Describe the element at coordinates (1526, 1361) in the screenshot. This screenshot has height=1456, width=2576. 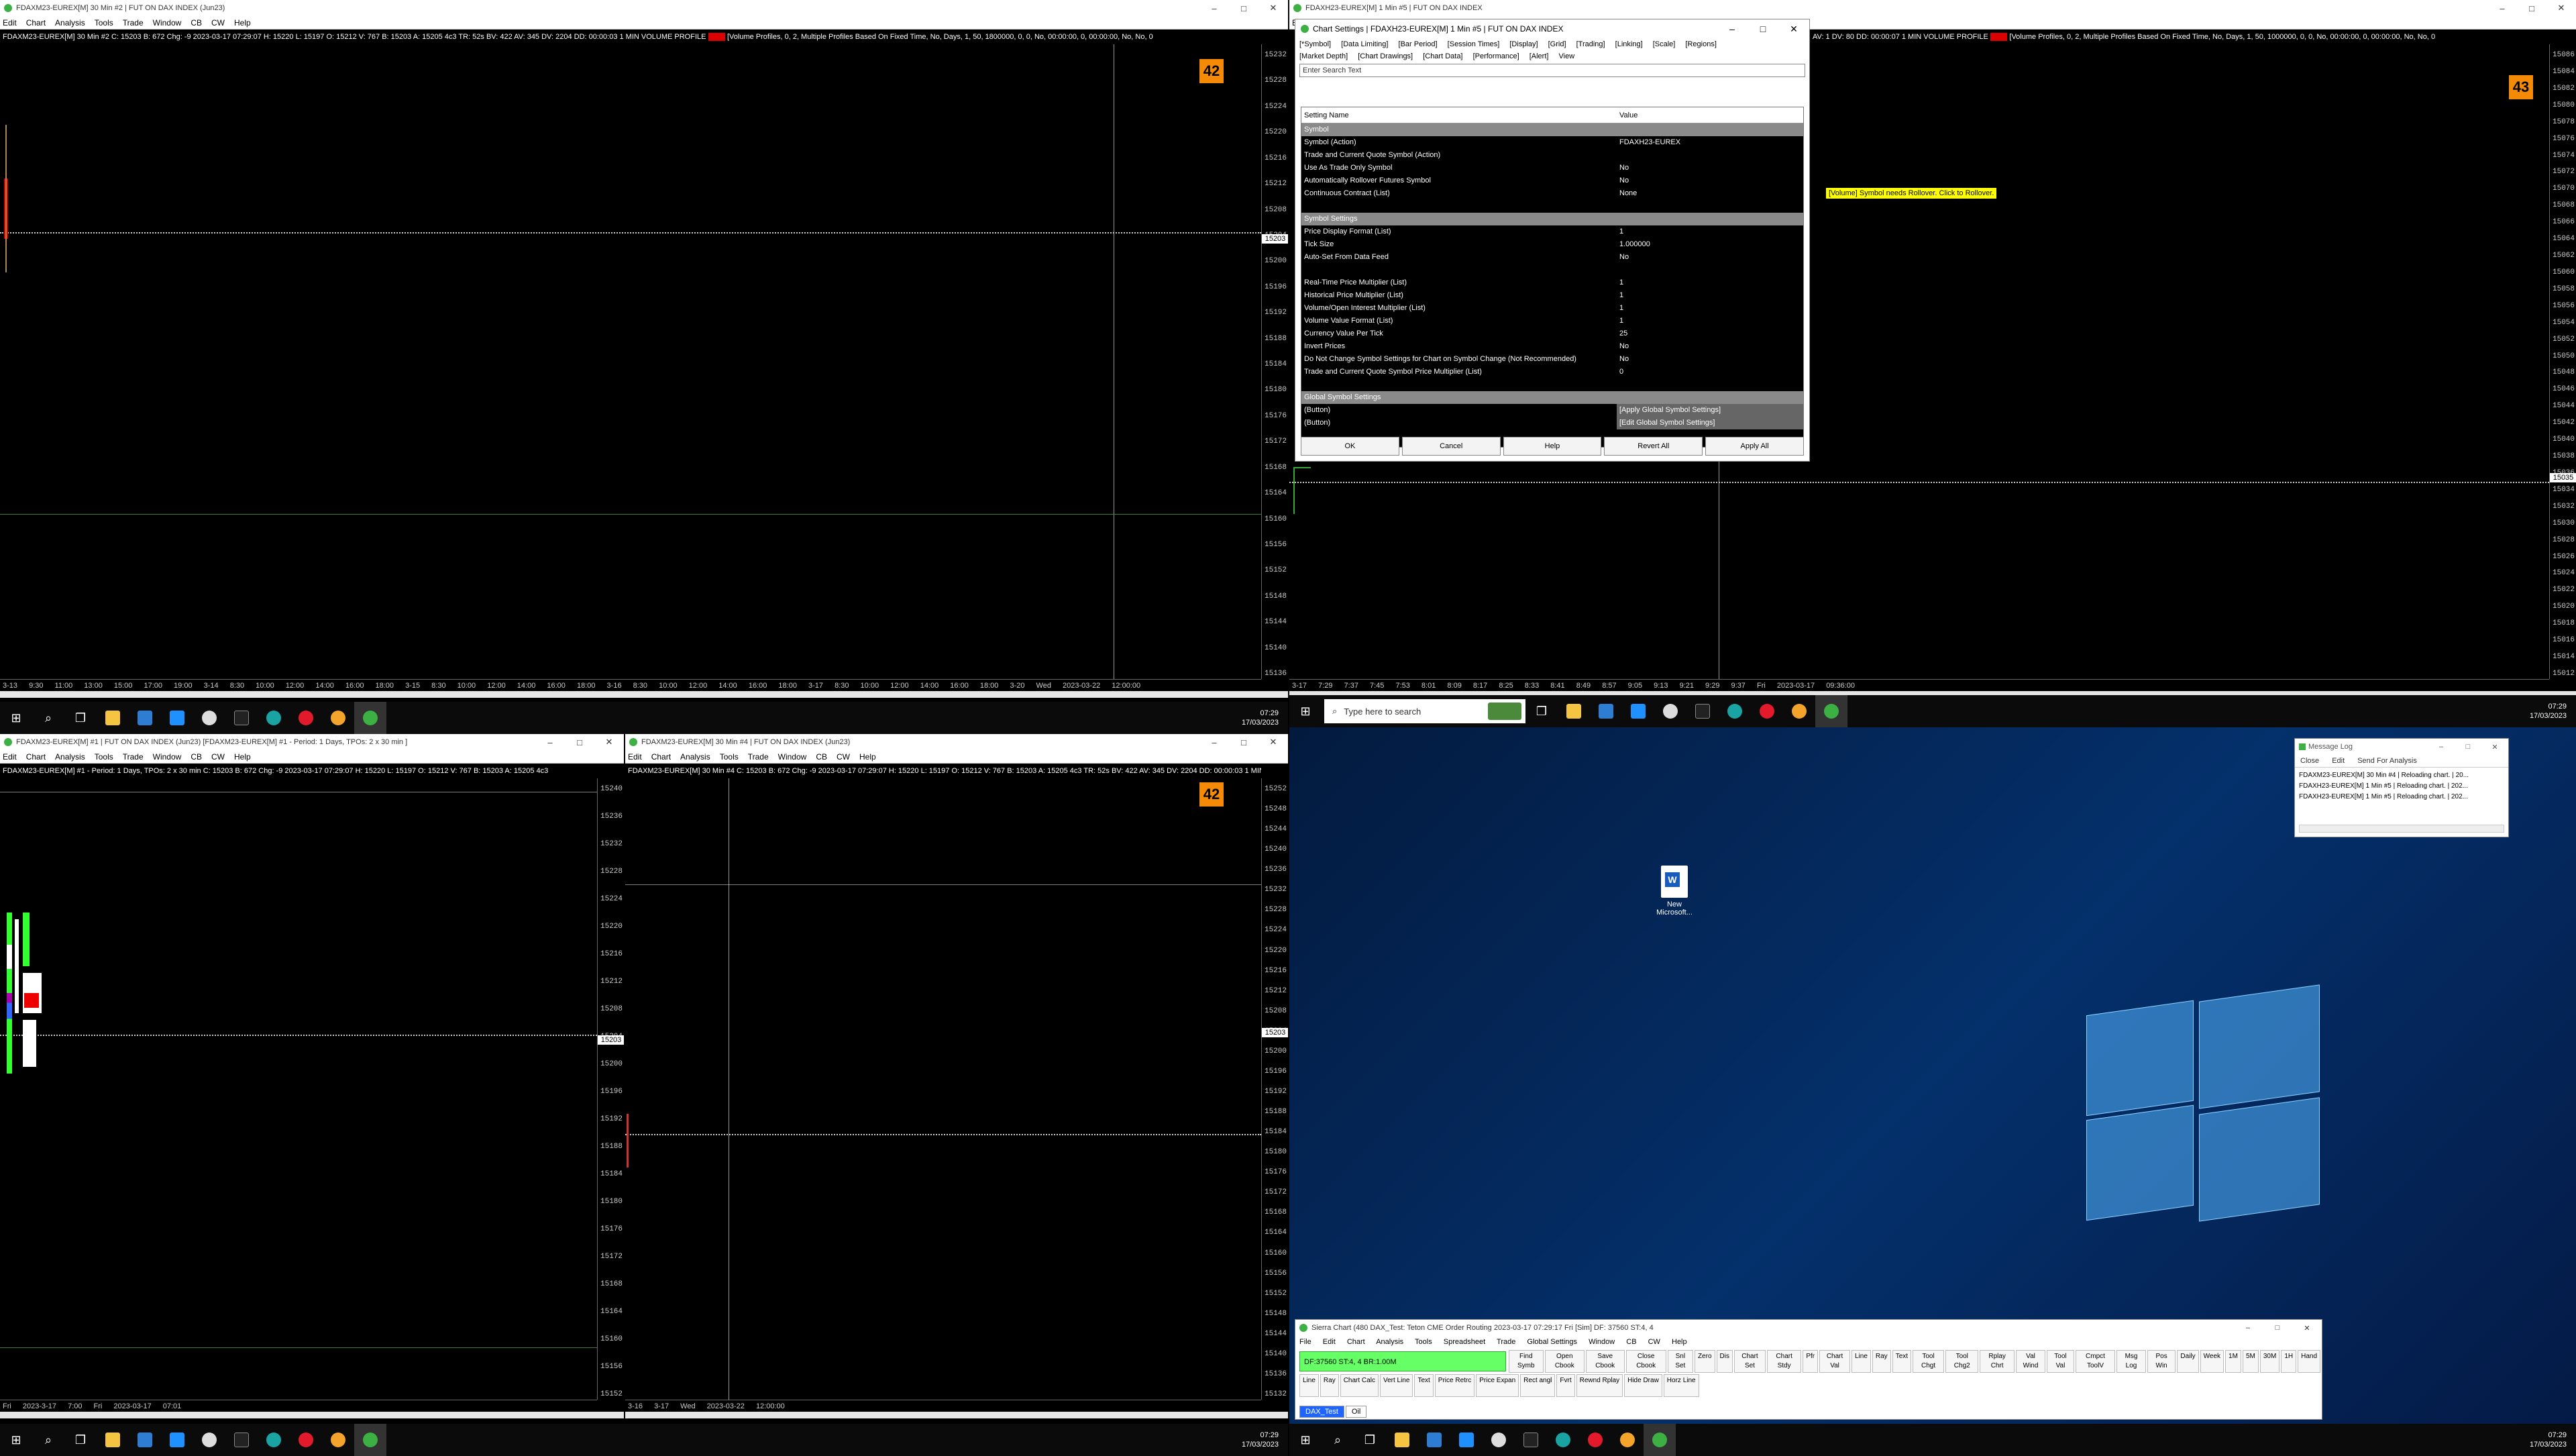
I see `toolbar-button: Find Symb` at that location.